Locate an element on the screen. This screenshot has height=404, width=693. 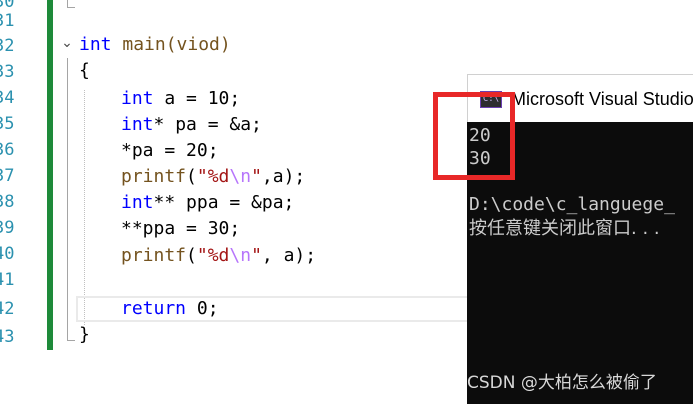
code-text-segment: 0; is located at coordinates (202, 308).